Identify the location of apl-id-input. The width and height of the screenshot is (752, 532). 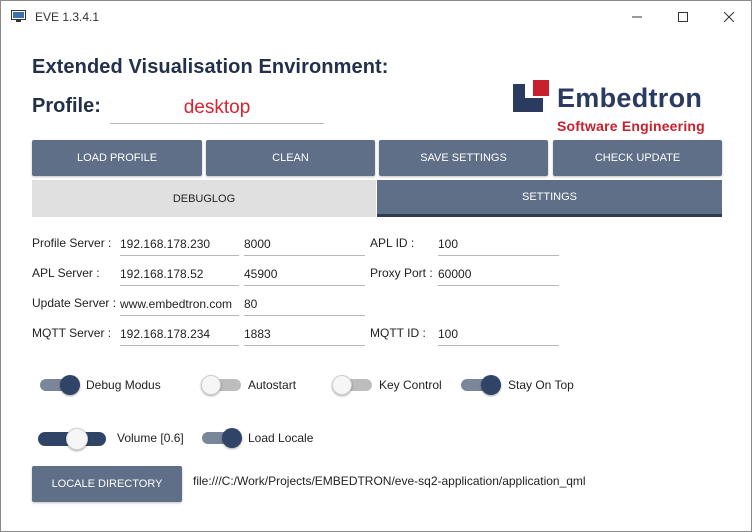
(498, 244).